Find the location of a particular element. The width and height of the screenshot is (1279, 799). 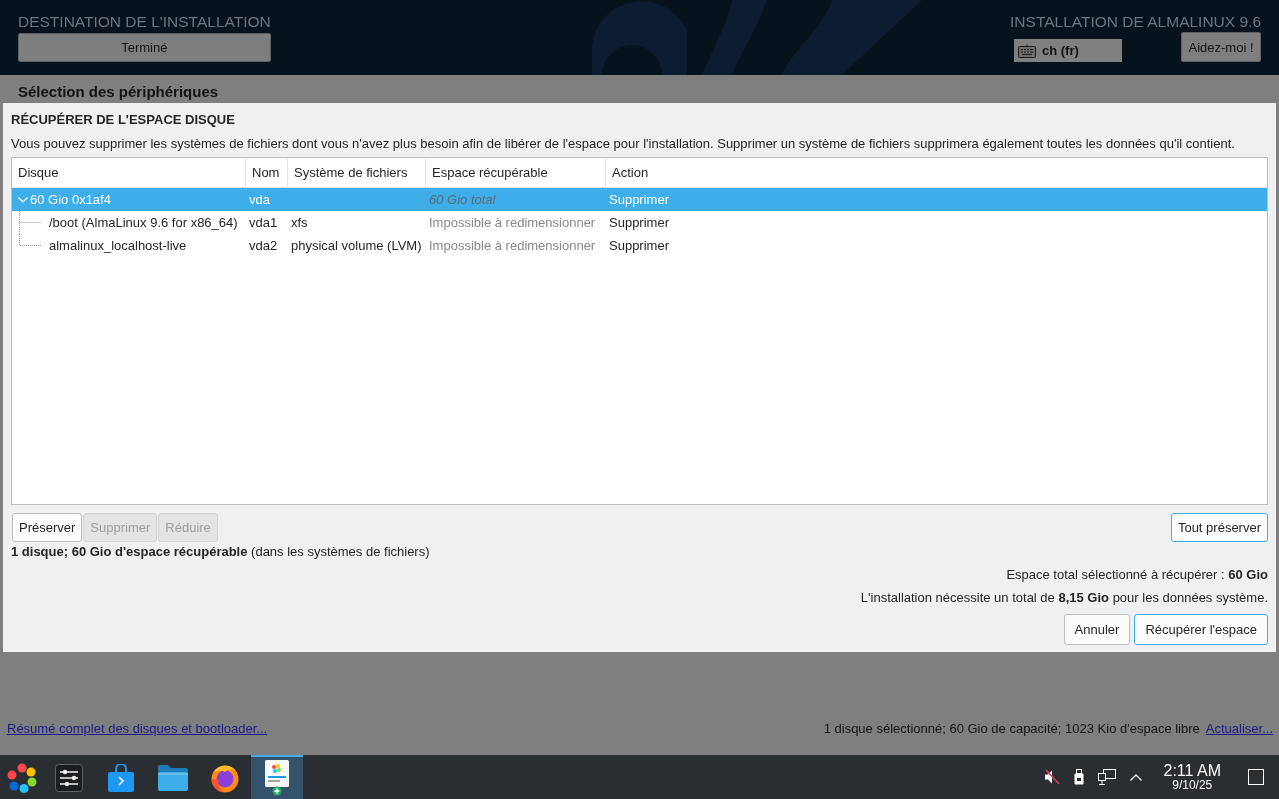

keyboard-icon is located at coordinates (1027, 50).